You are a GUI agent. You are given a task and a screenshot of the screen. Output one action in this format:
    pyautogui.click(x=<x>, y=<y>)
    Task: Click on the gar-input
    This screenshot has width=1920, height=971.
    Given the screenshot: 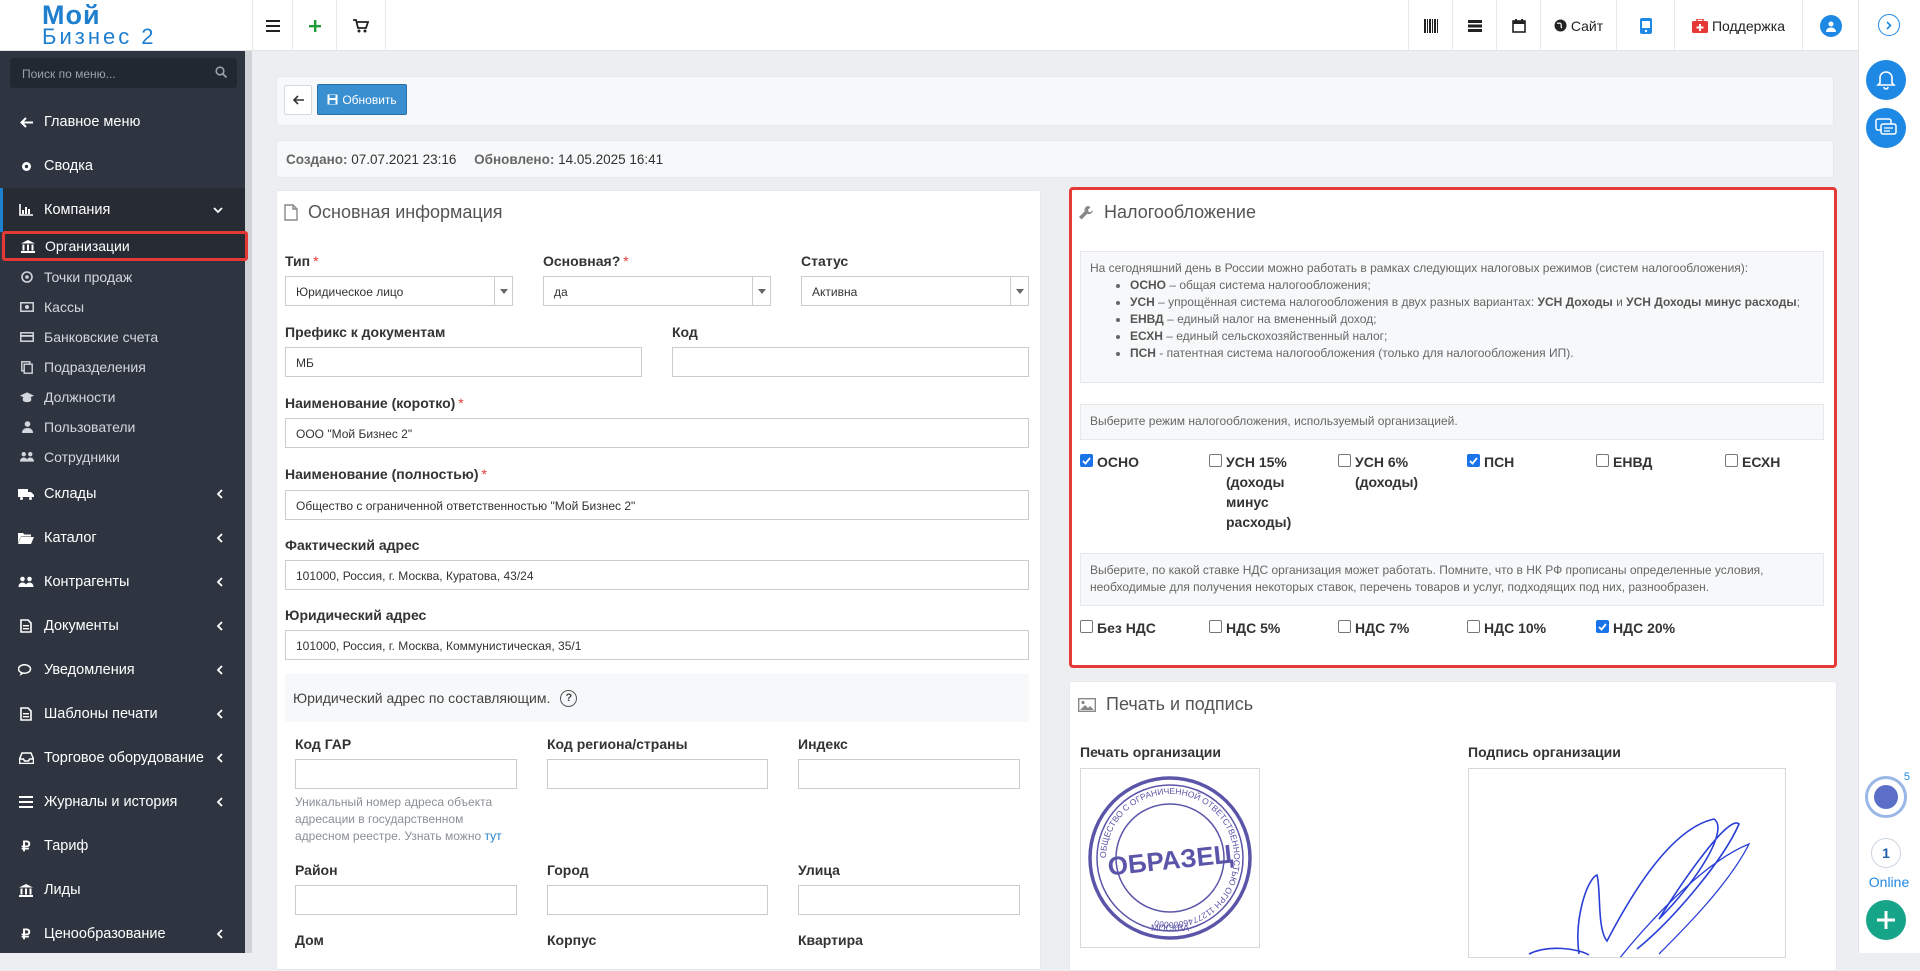 What is the action you would take?
    pyautogui.click(x=406, y=774)
    